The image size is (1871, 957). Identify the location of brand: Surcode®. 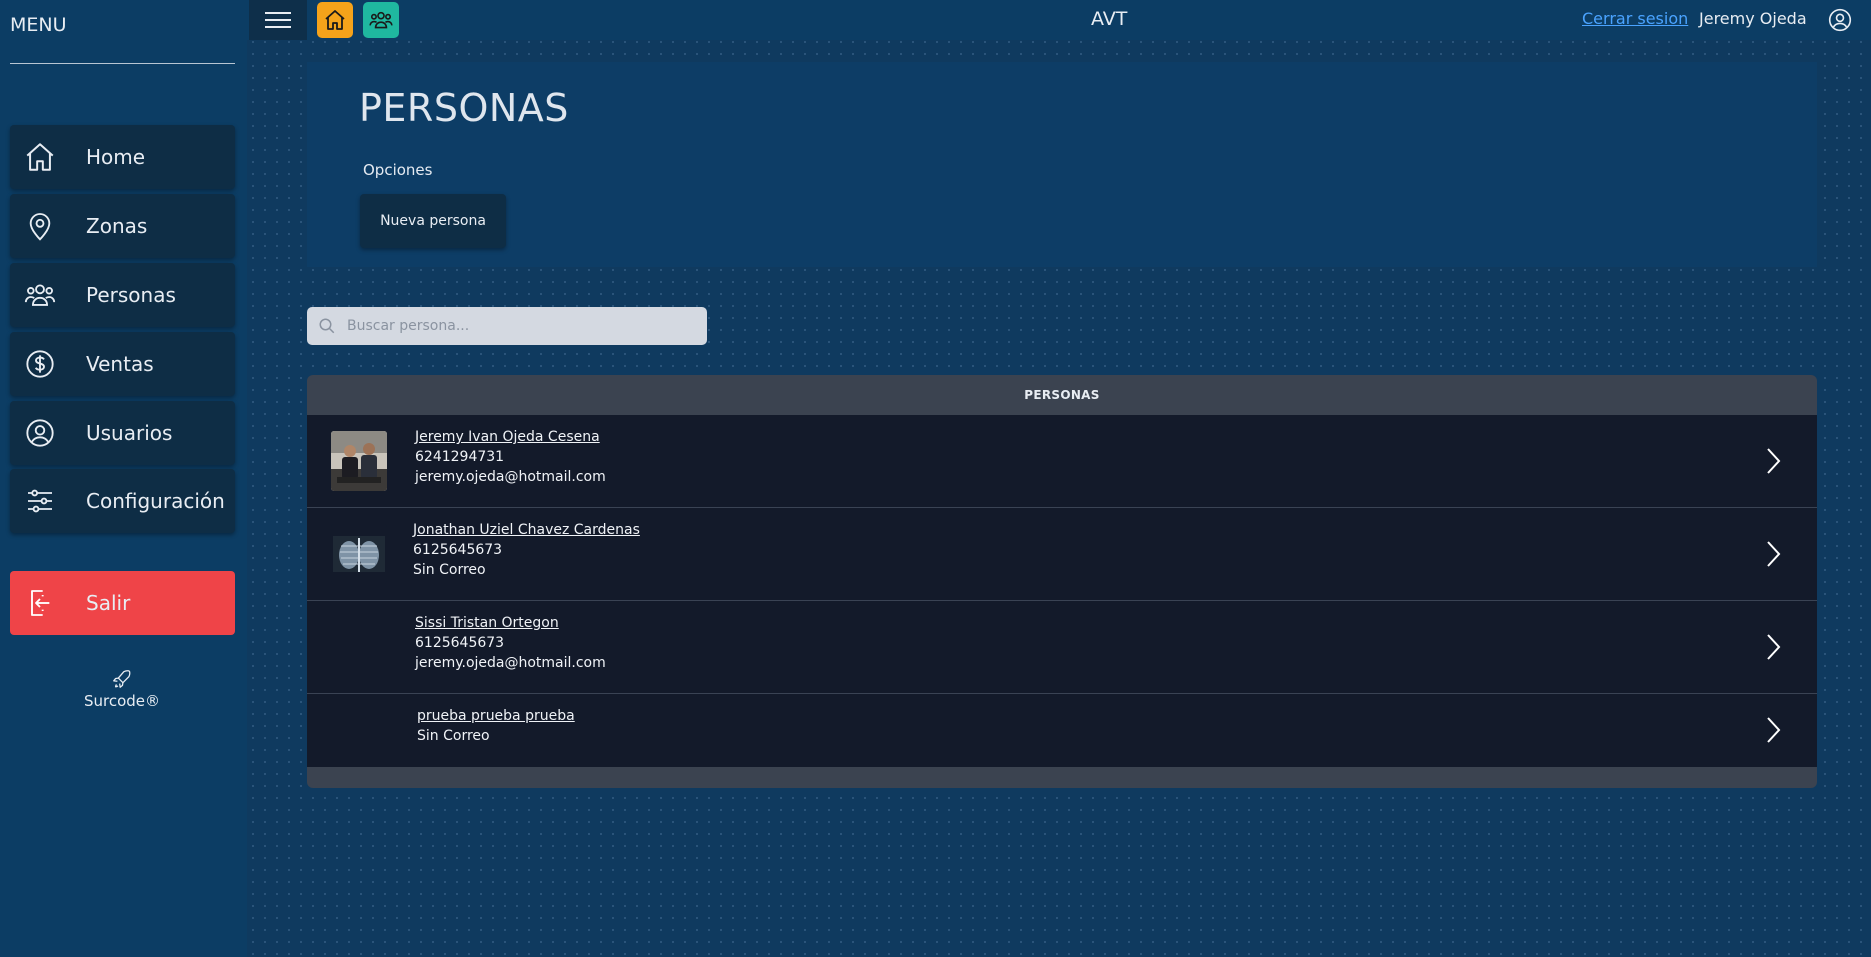
(122, 689).